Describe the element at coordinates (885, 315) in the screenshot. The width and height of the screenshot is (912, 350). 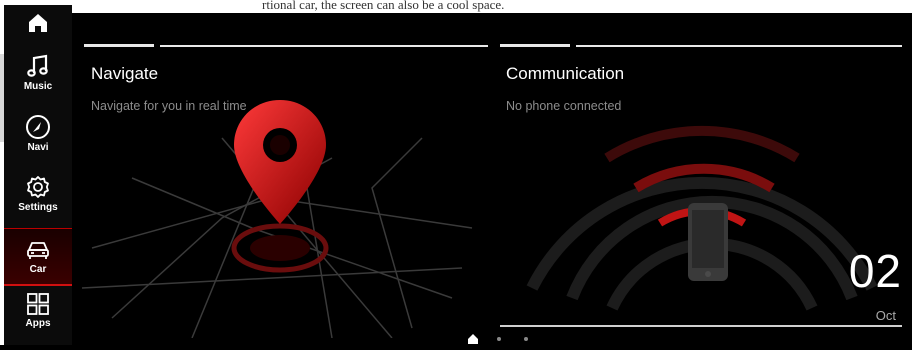
I see `date-month: Oct` at that location.